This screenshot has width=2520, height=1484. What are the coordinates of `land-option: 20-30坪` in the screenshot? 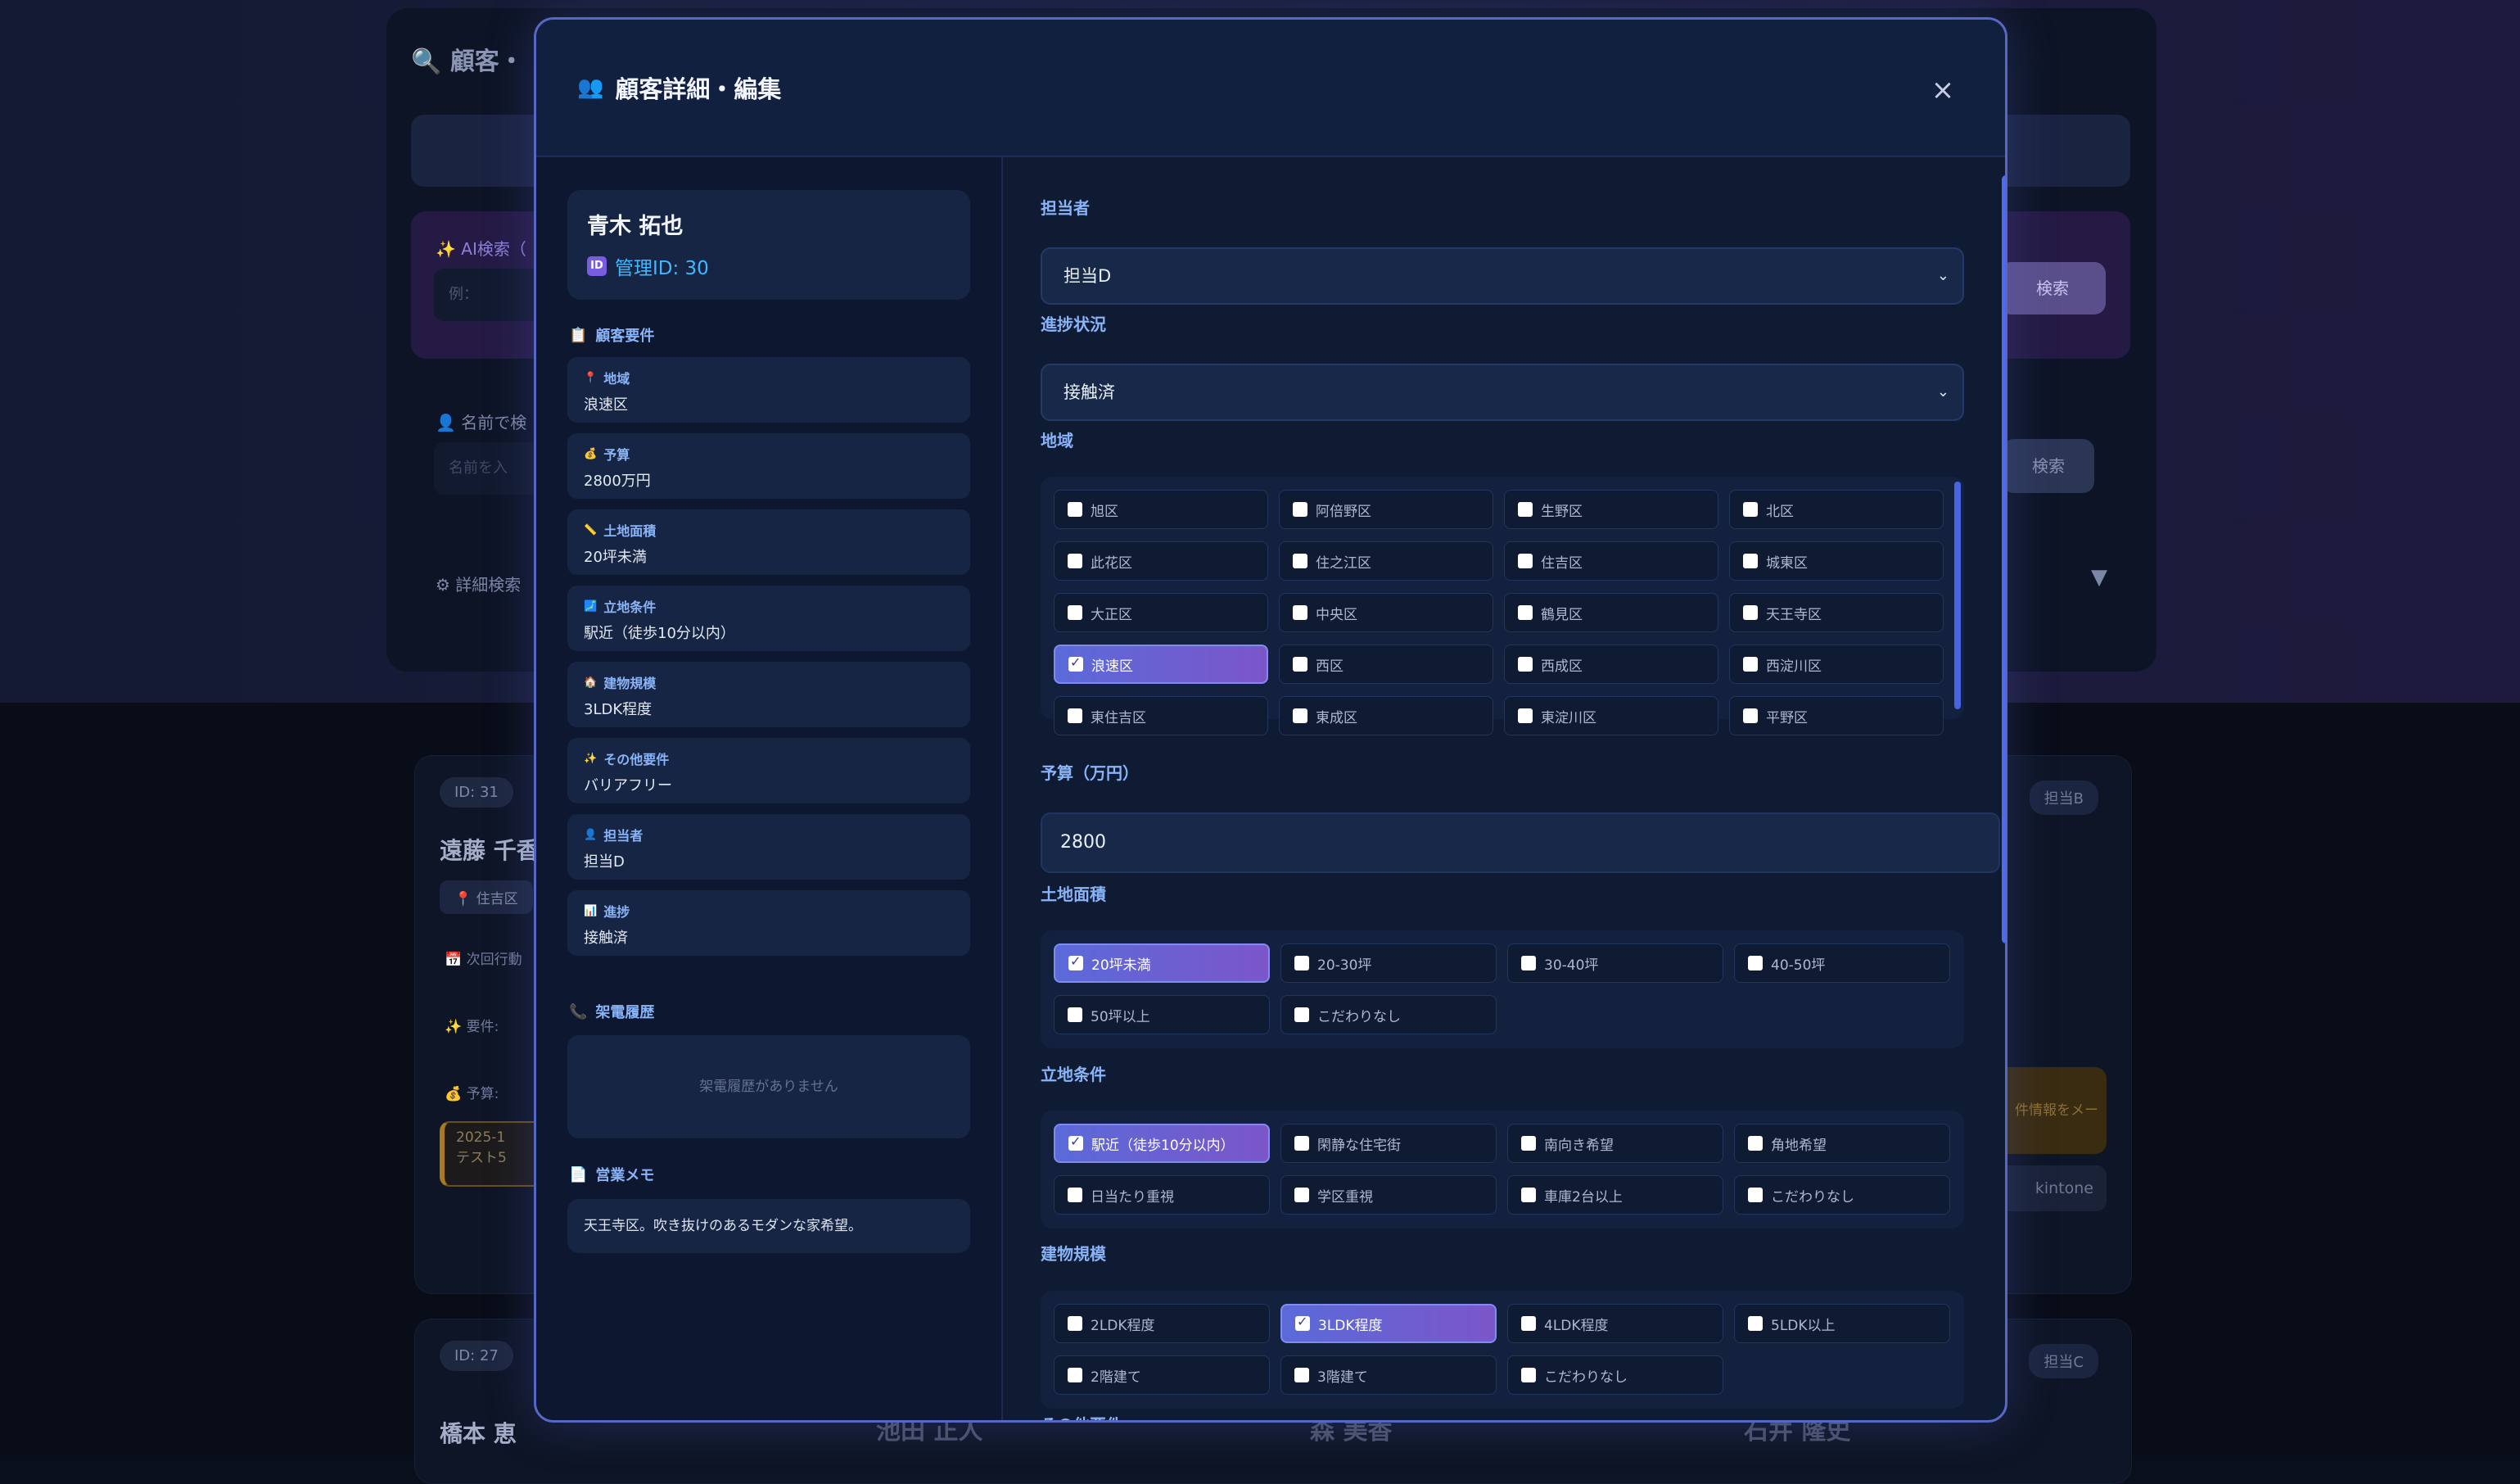 It's located at (1388, 963).